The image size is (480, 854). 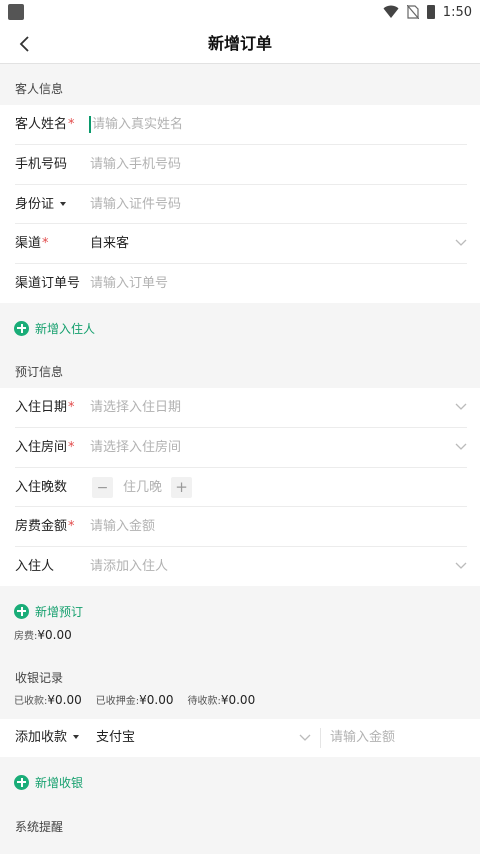 What do you see at coordinates (41, 204) in the screenshot?
I see `id-type-selector: 身份证` at bounding box center [41, 204].